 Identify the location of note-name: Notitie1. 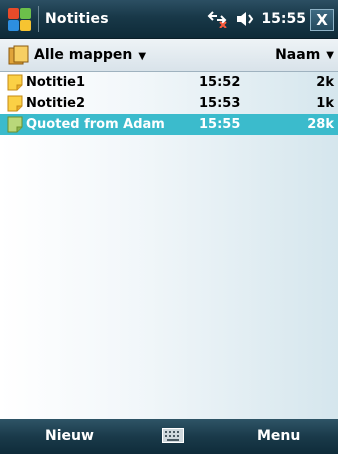
(56, 82).